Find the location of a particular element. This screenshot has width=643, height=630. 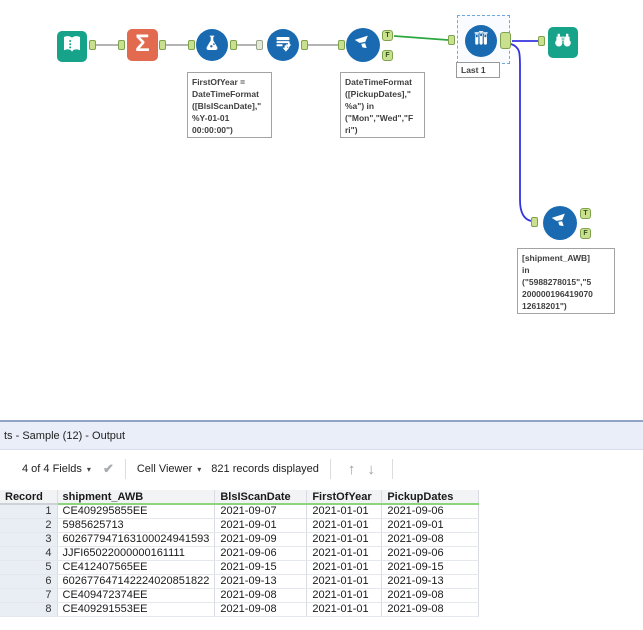

table-cell: 602677947163100024941593 is located at coordinates (136, 539).